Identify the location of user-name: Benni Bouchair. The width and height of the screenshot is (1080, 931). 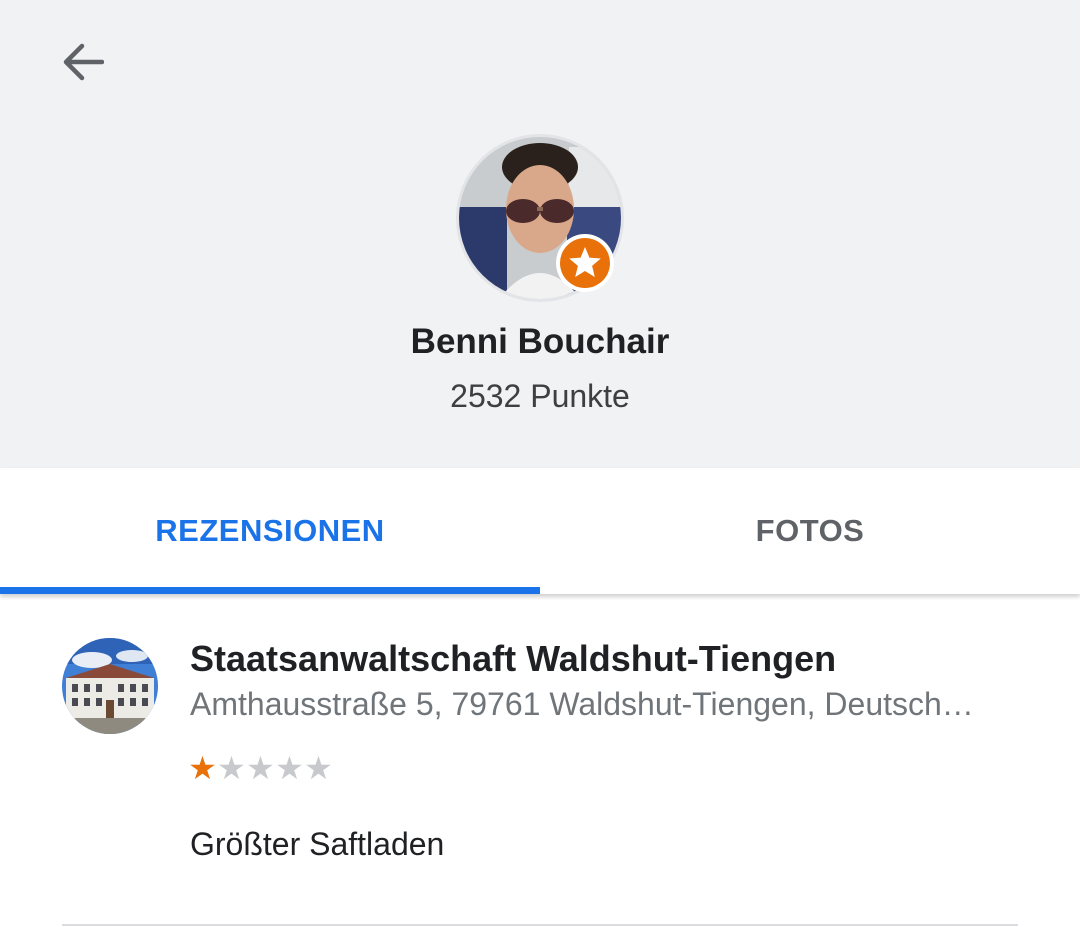
(540, 341).